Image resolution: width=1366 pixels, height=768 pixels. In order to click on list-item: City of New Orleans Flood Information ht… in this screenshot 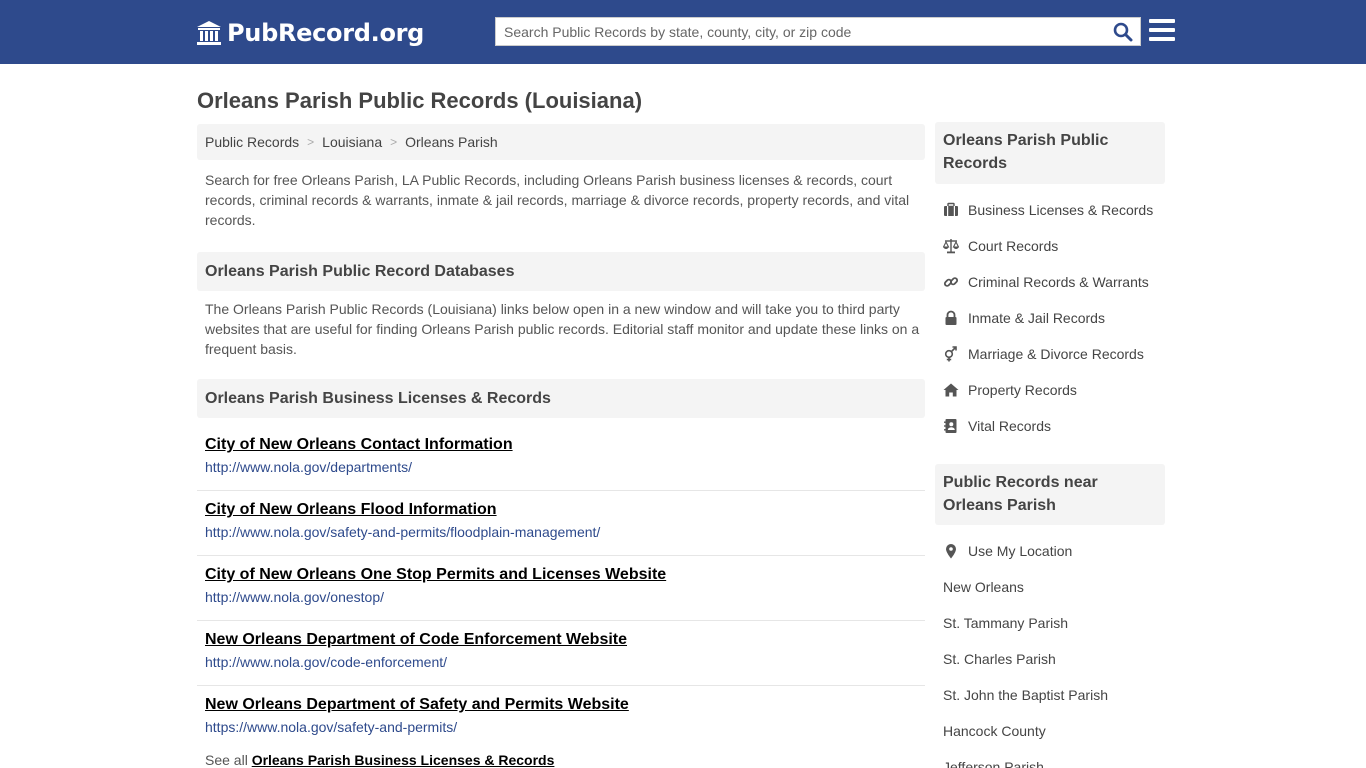, I will do `click(561, 523)`.